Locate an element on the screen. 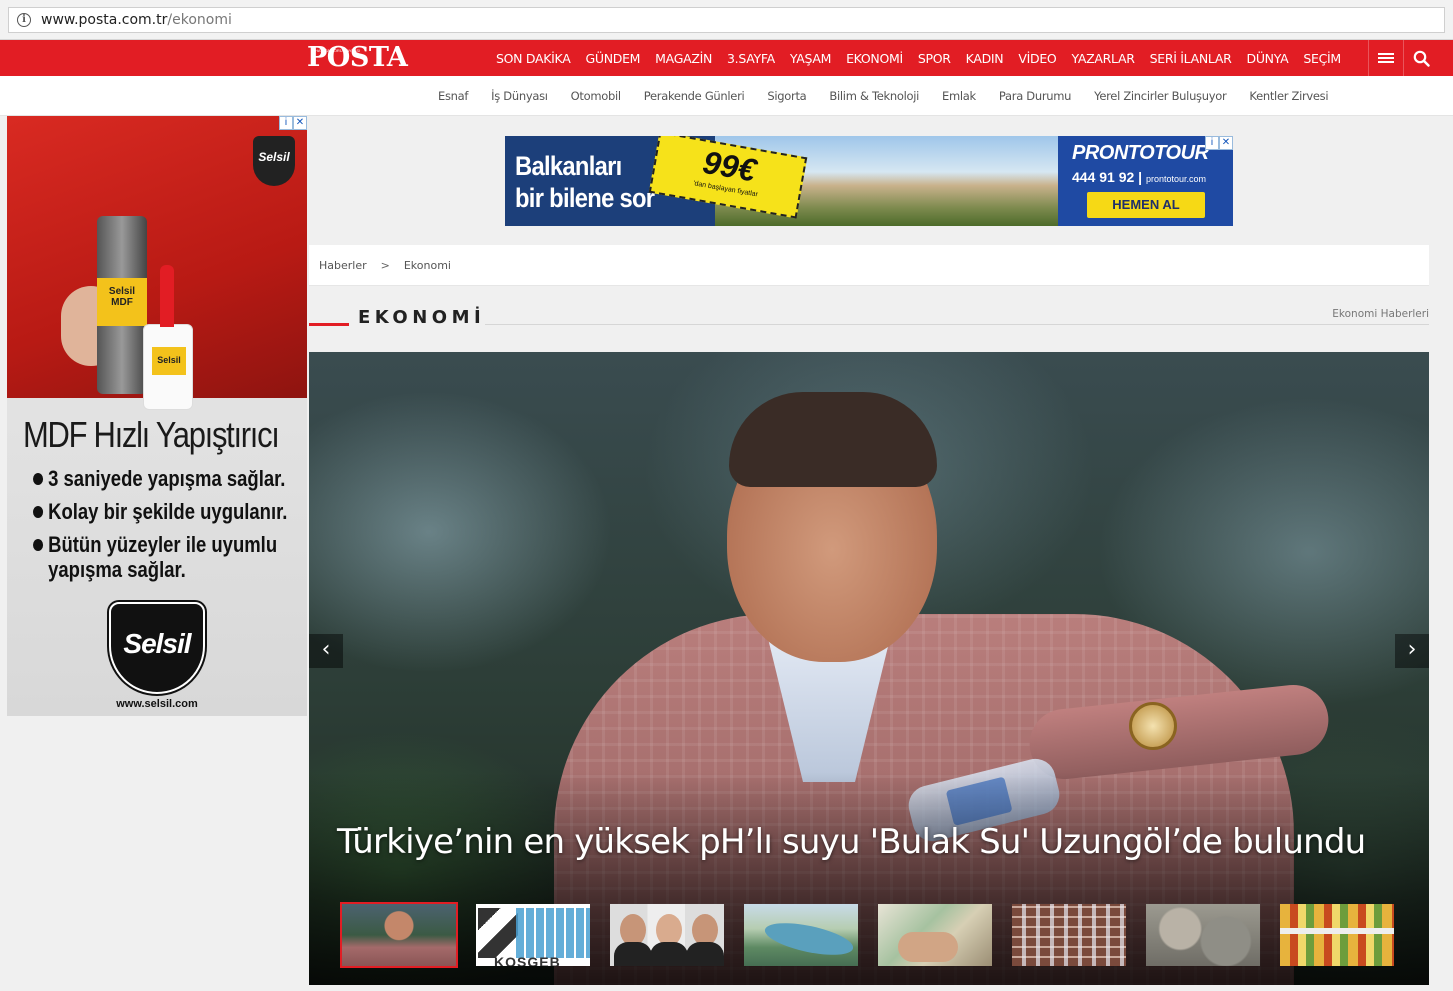 The height and width of the screenshot is (991, 1453). ad-slogan: Balkanları bir bilene sor is located at coordinates (585, 182).